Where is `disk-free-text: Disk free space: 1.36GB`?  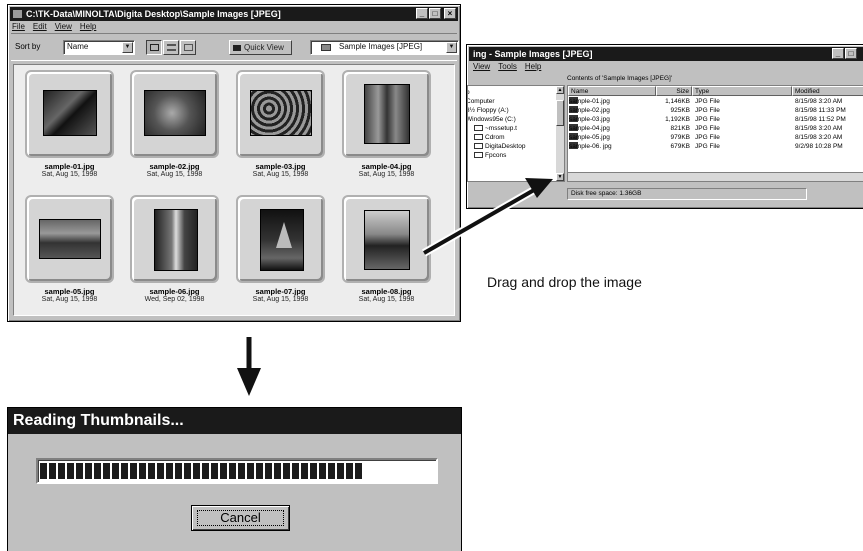
disk-free-text: Disk free space: 1.36GB is located at coordinates (606, 193).